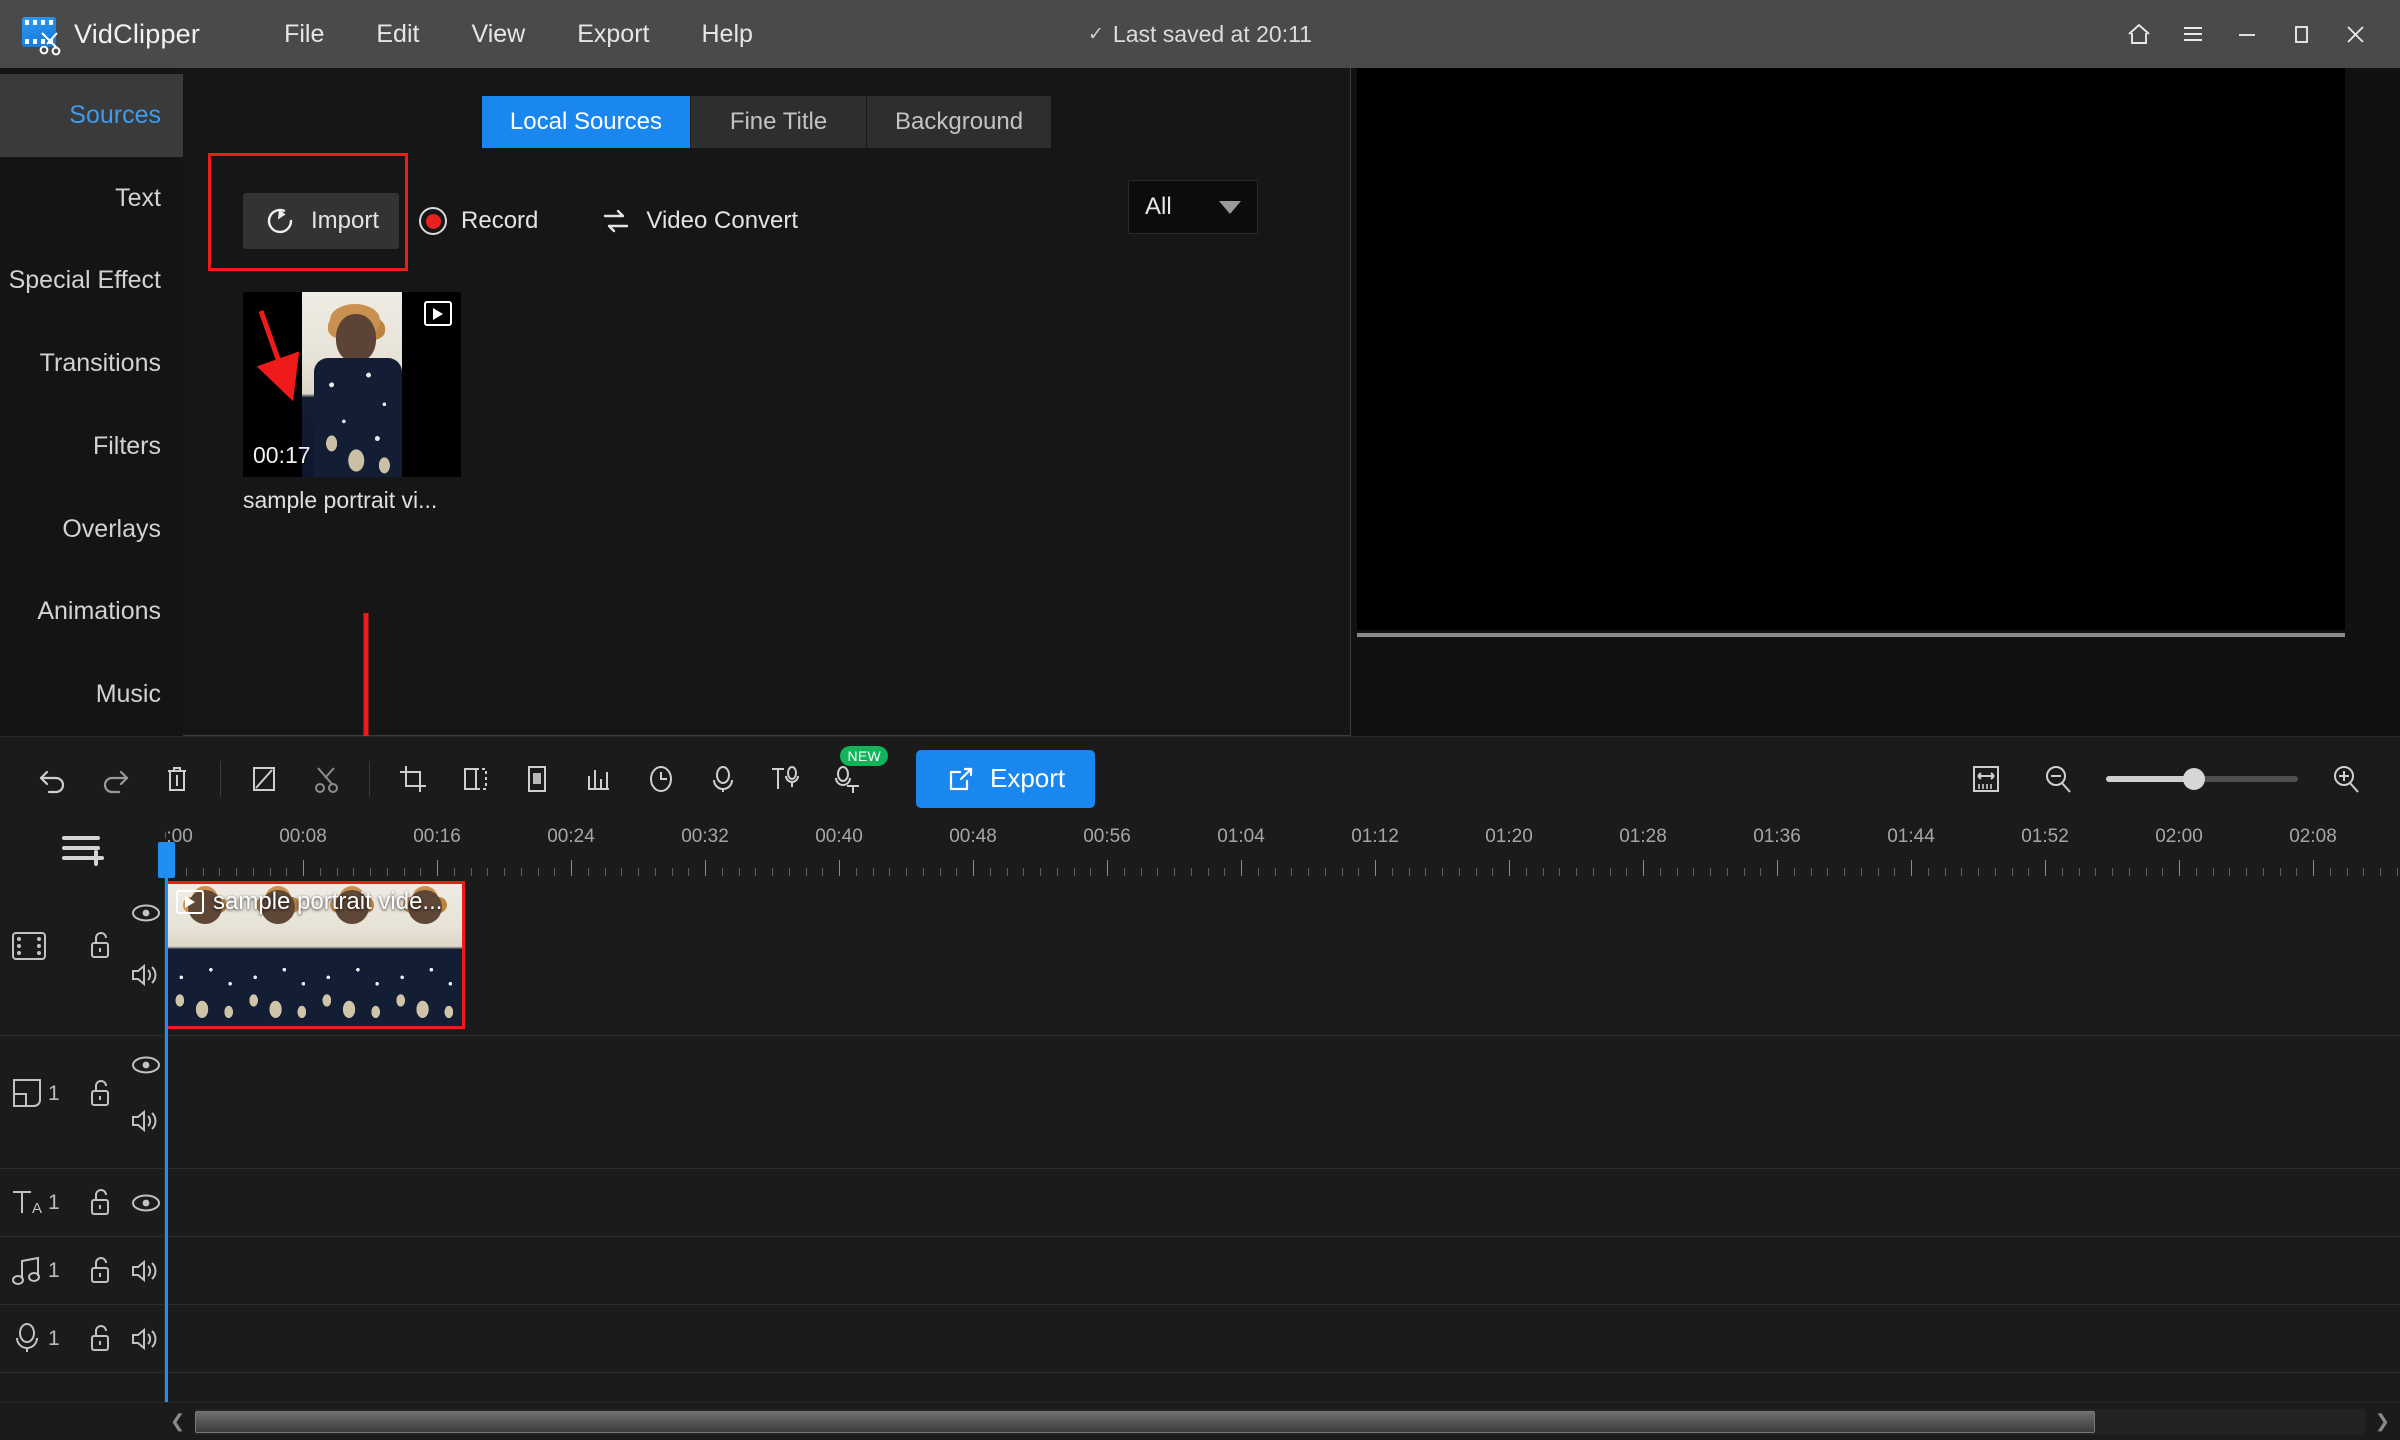  Describe the element at coordinates (1006, 778) in the screenshot. I see `export-button: Export` at that location.